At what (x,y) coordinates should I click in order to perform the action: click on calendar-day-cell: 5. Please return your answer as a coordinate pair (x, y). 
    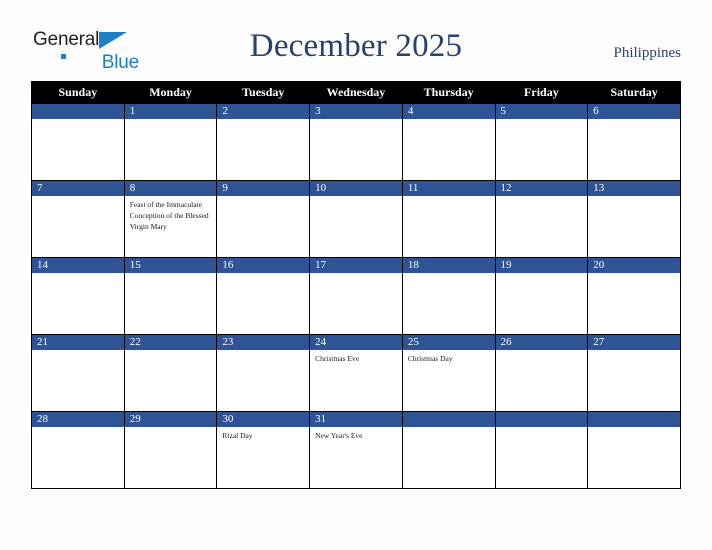
    Looking at the image, I should click on (541, 142).